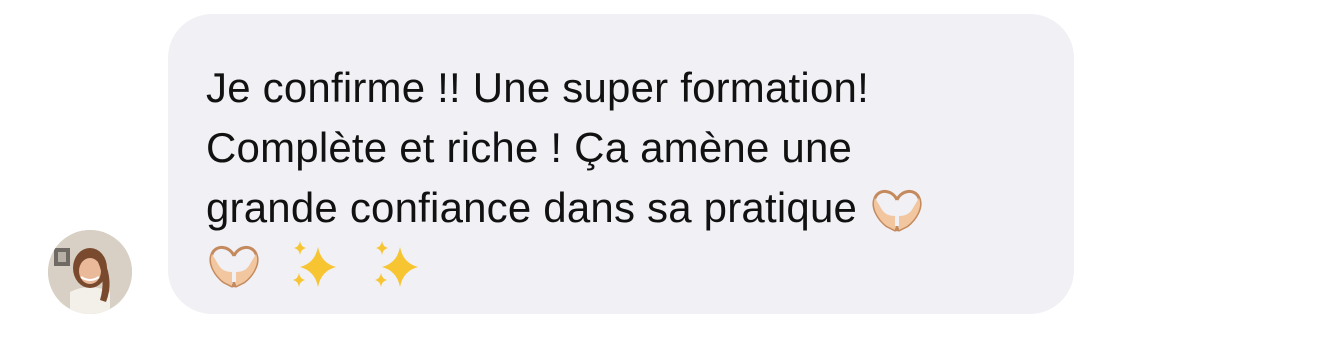  Describe the element at coordinates (532, 207) in the screenshot. I see `message-line-3-text: grande confiance dans sa pratique` at that location.